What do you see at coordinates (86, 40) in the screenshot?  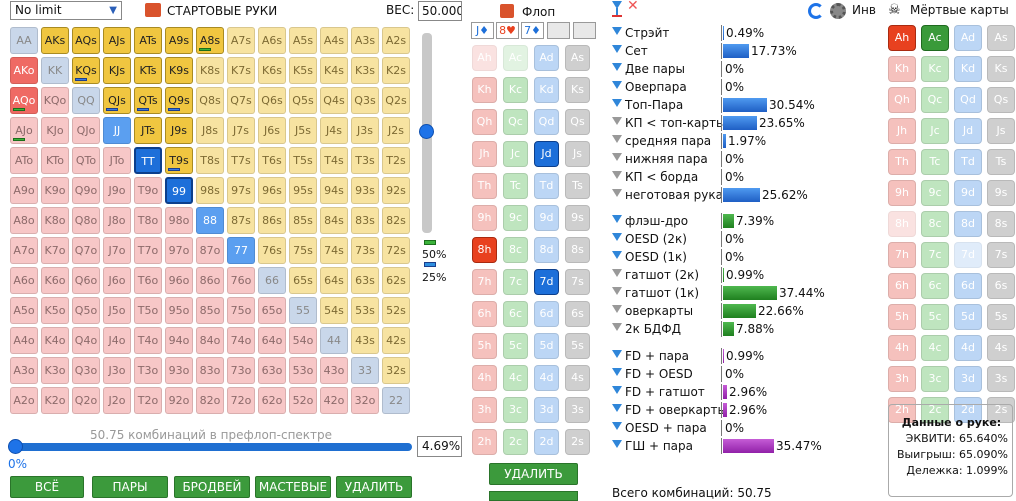 I see `hand-cell: AQs` at bounding box center [86, 40].